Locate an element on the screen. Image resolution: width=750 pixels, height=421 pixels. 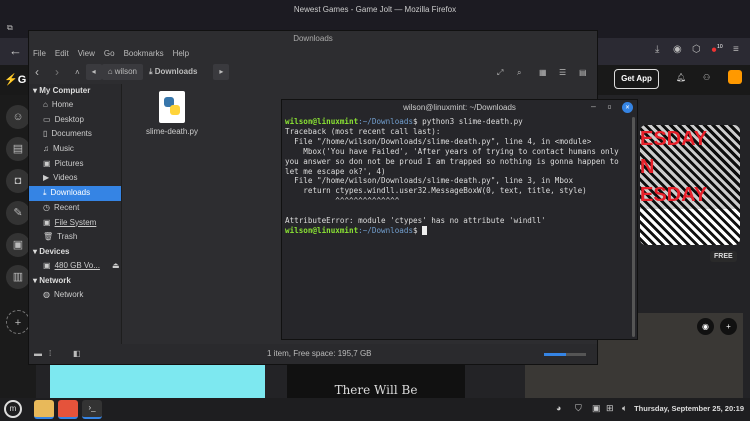
sidebar-item-recent: ◷ Recent is located at coordinates (75, 208).